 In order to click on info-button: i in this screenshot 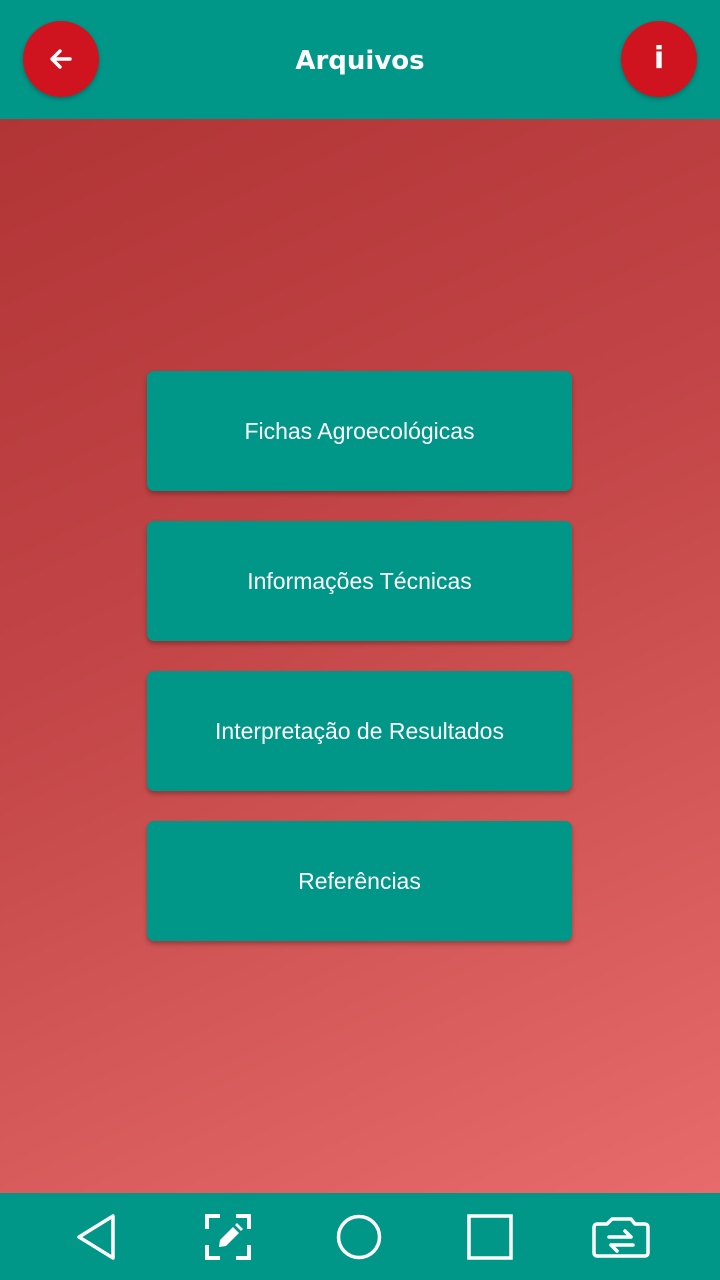, I will do `click(659, 59)`.